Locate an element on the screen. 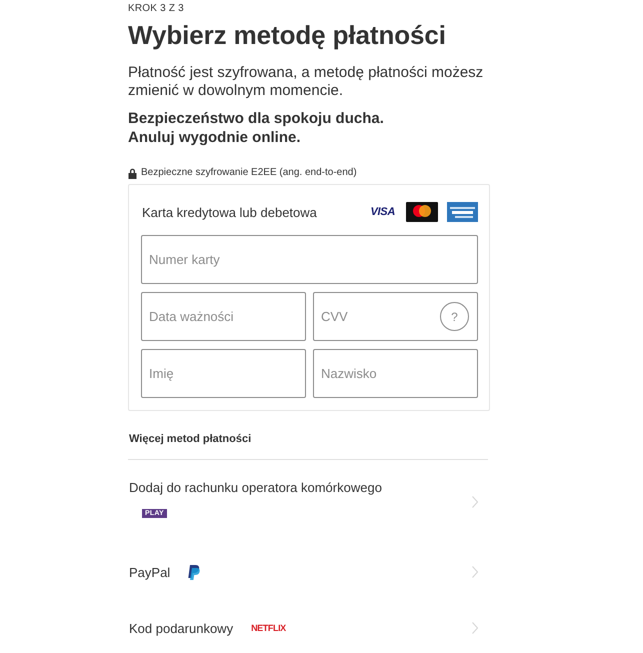  input-field: Numer karty is located at coordinates (309, 259).